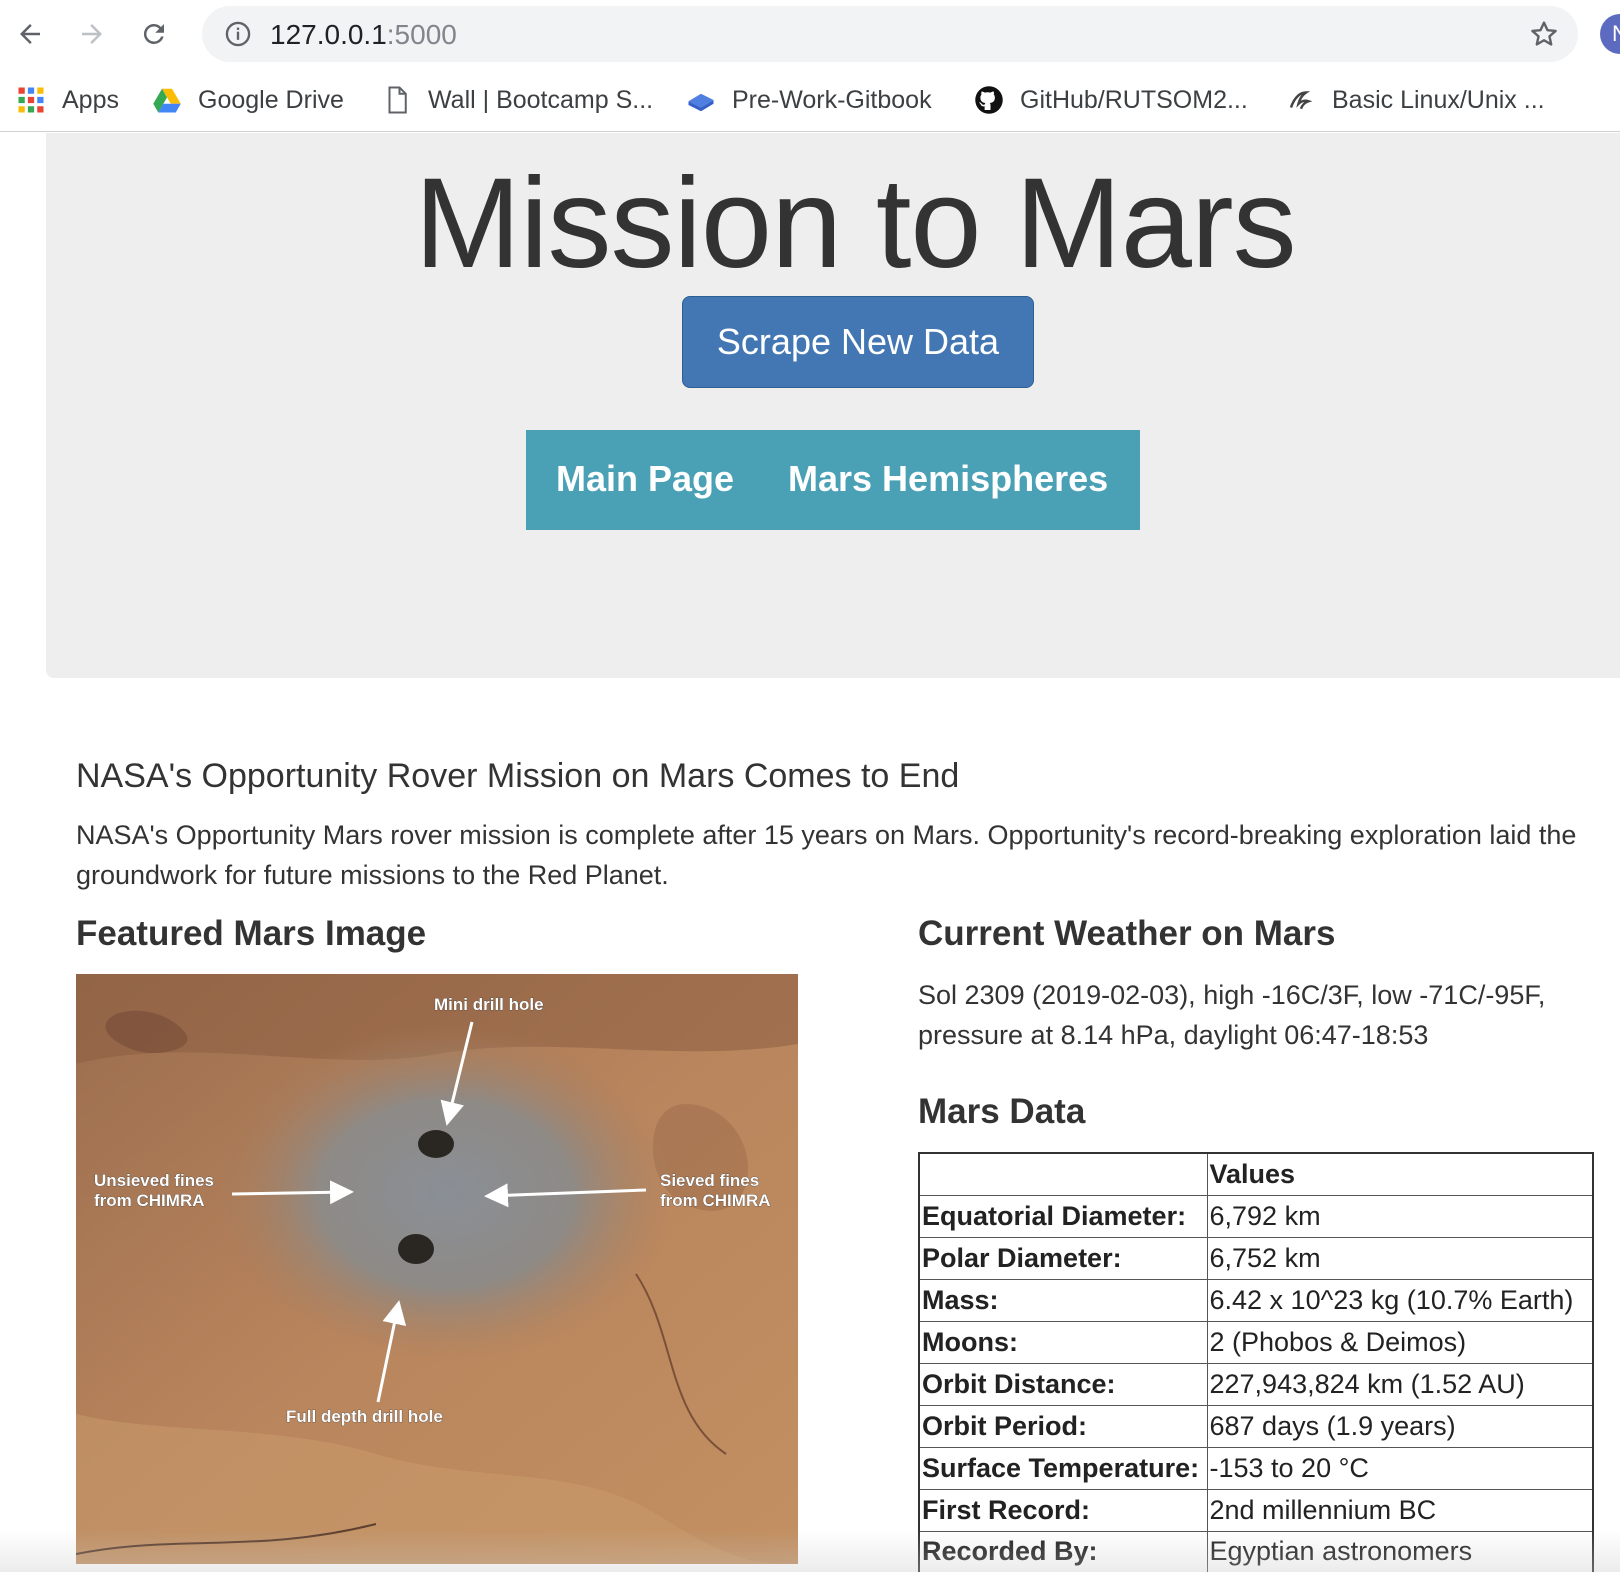  I want to click on back-arrow-icon, so click(30, 34).